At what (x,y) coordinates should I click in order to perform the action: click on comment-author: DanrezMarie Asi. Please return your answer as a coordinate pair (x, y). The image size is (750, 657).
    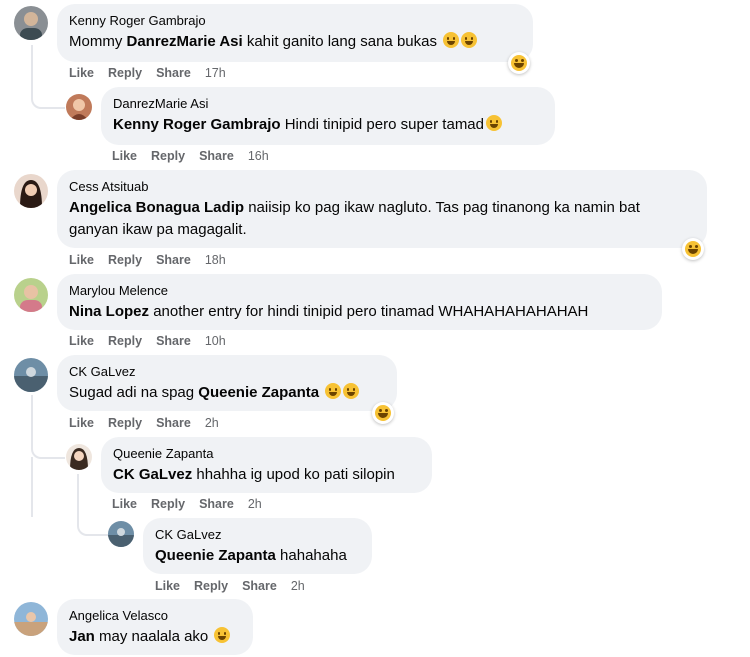
    Looking at the image, I should click on (328, 103).